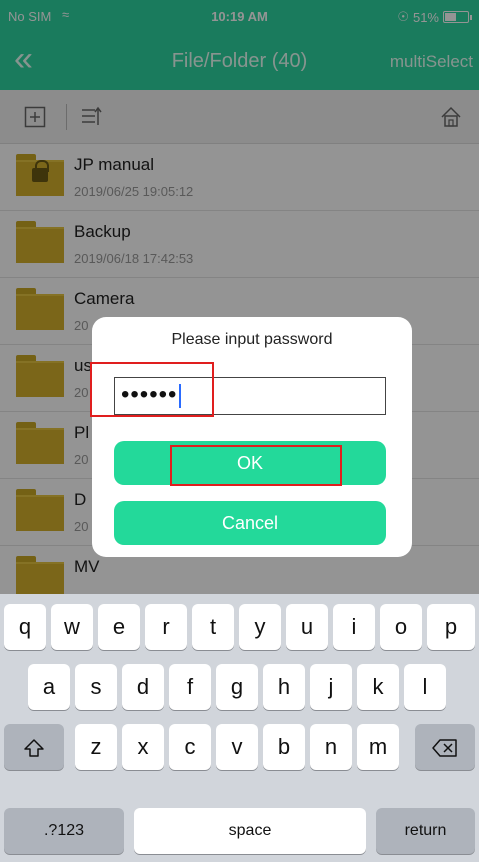  What do you see at coordinates (425, 687) in the screenshot?
I see `key-l: l` at bounding box center [425, 687].